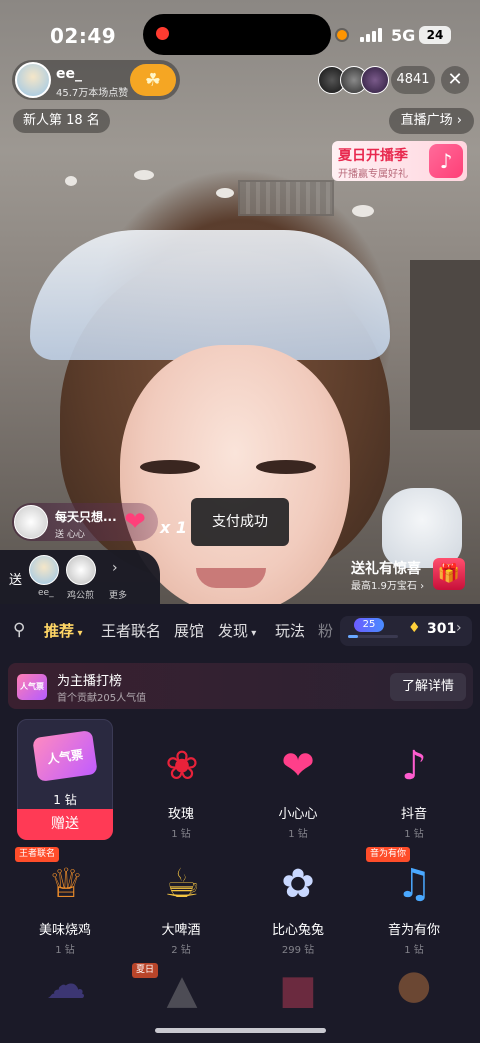  What do you see at coordinates (388, 586) in the screenshot?
I see `send-gift-subtitle: 最高1.9万宝石 ›` at bounding box center [388, 586].